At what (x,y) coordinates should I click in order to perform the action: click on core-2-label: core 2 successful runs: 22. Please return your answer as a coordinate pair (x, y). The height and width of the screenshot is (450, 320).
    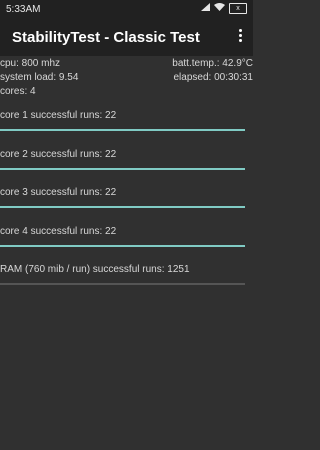
    Looking at the image, I should click on (58, 154).